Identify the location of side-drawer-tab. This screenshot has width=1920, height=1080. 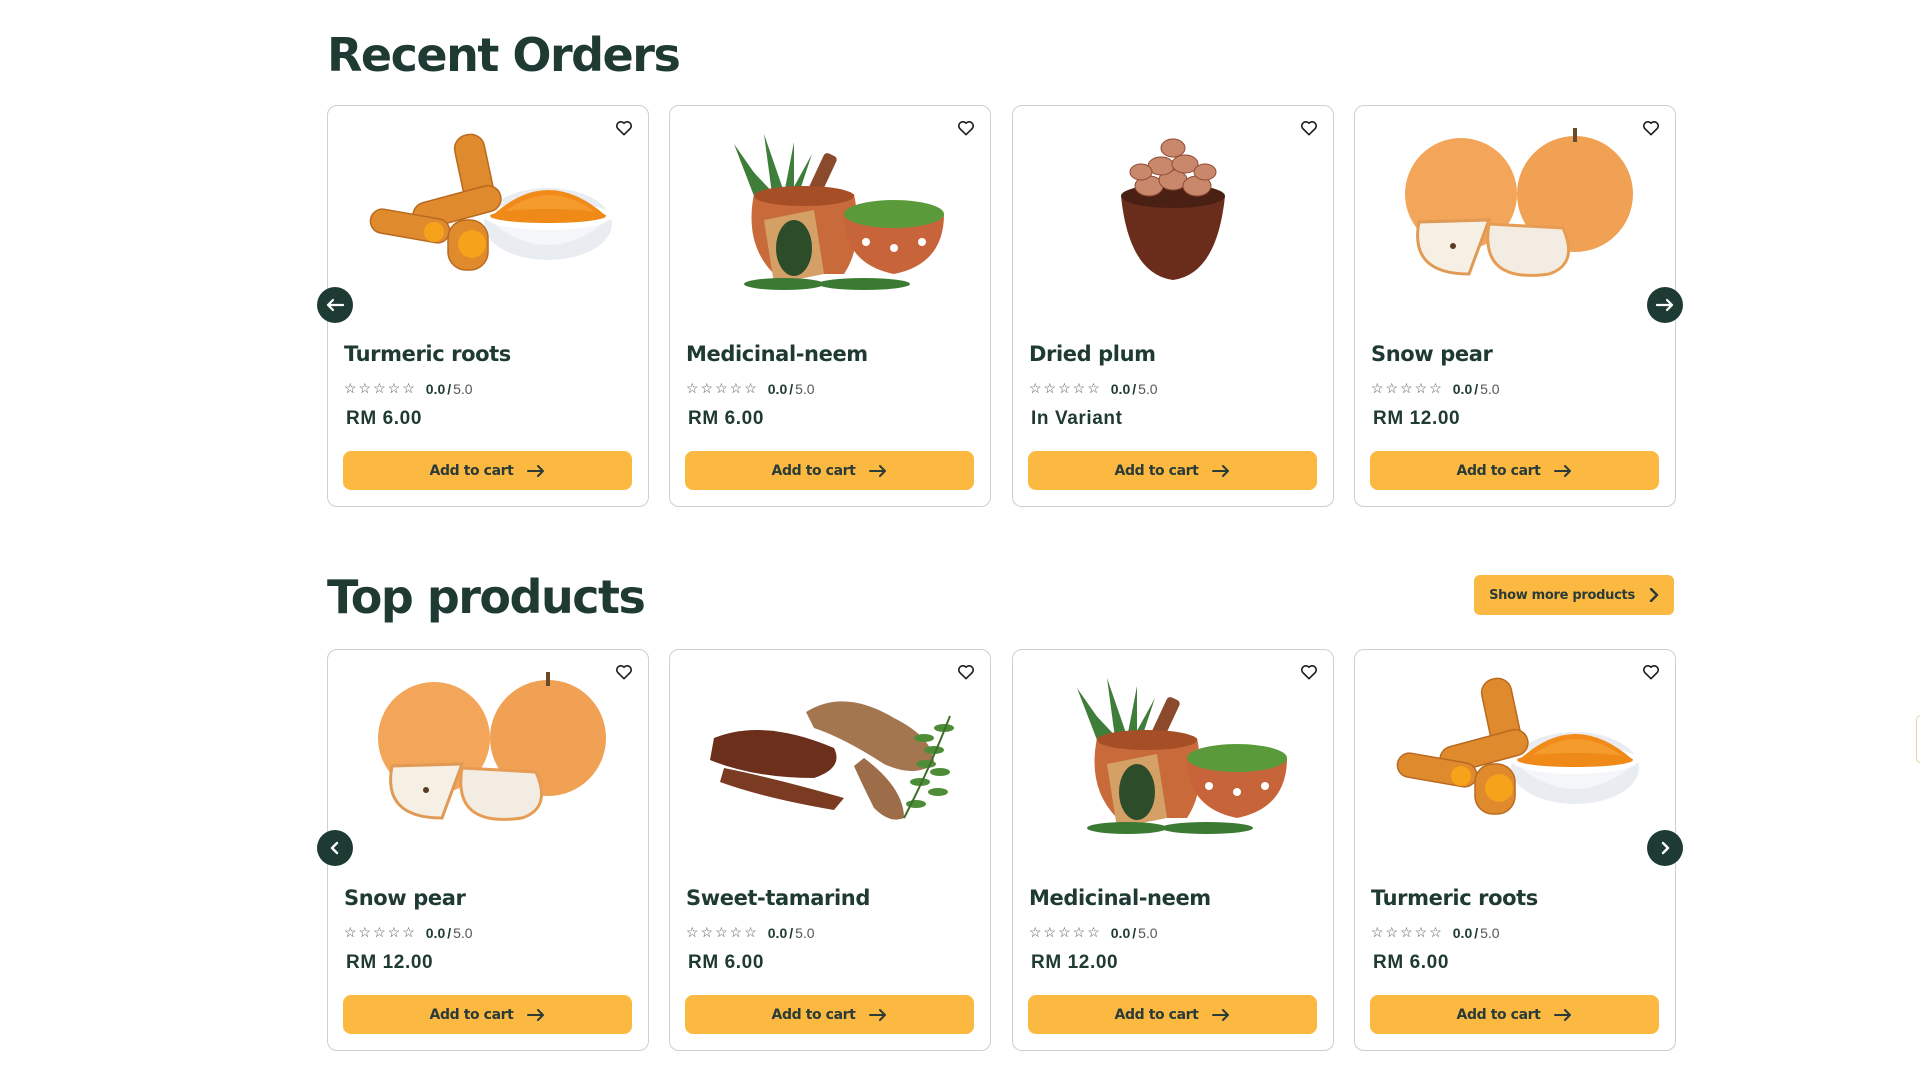
(1918, 739).